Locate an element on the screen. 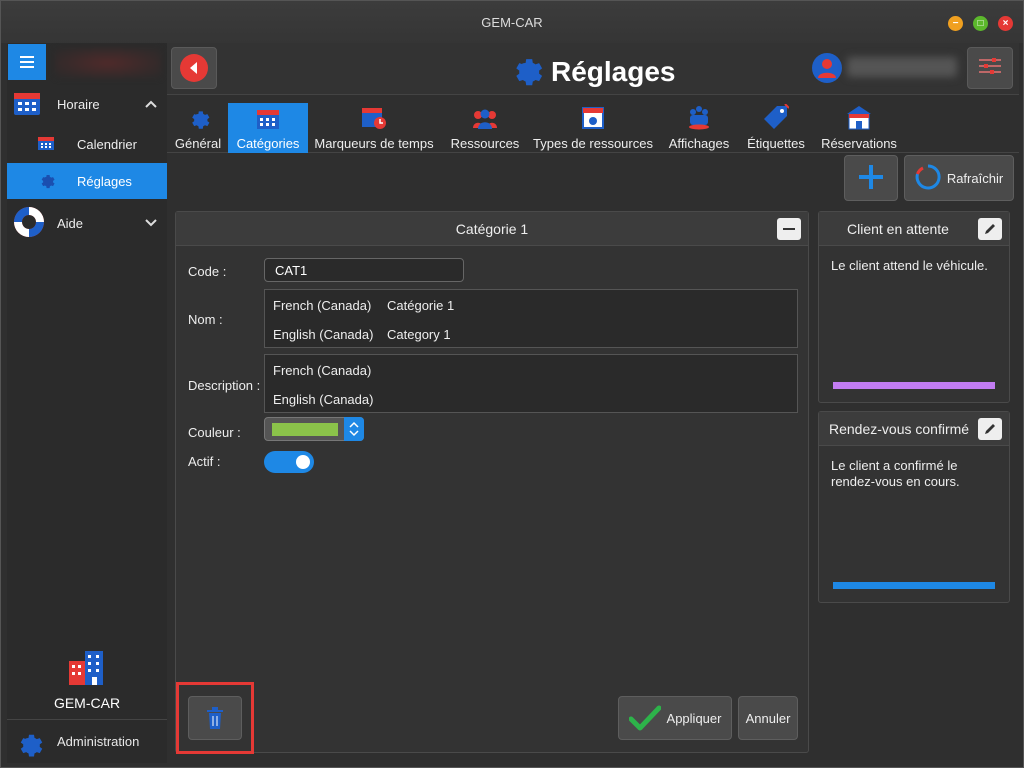  window-controls: − □ × is located at coordinates (980, 23).